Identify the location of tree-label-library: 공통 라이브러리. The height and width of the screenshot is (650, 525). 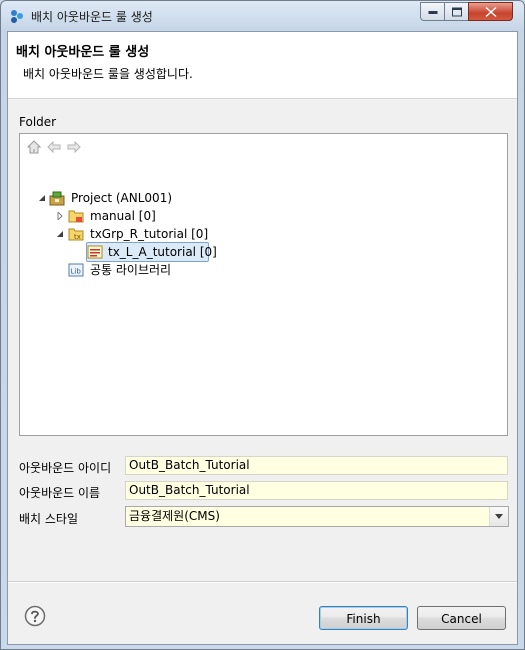
(131, 270).